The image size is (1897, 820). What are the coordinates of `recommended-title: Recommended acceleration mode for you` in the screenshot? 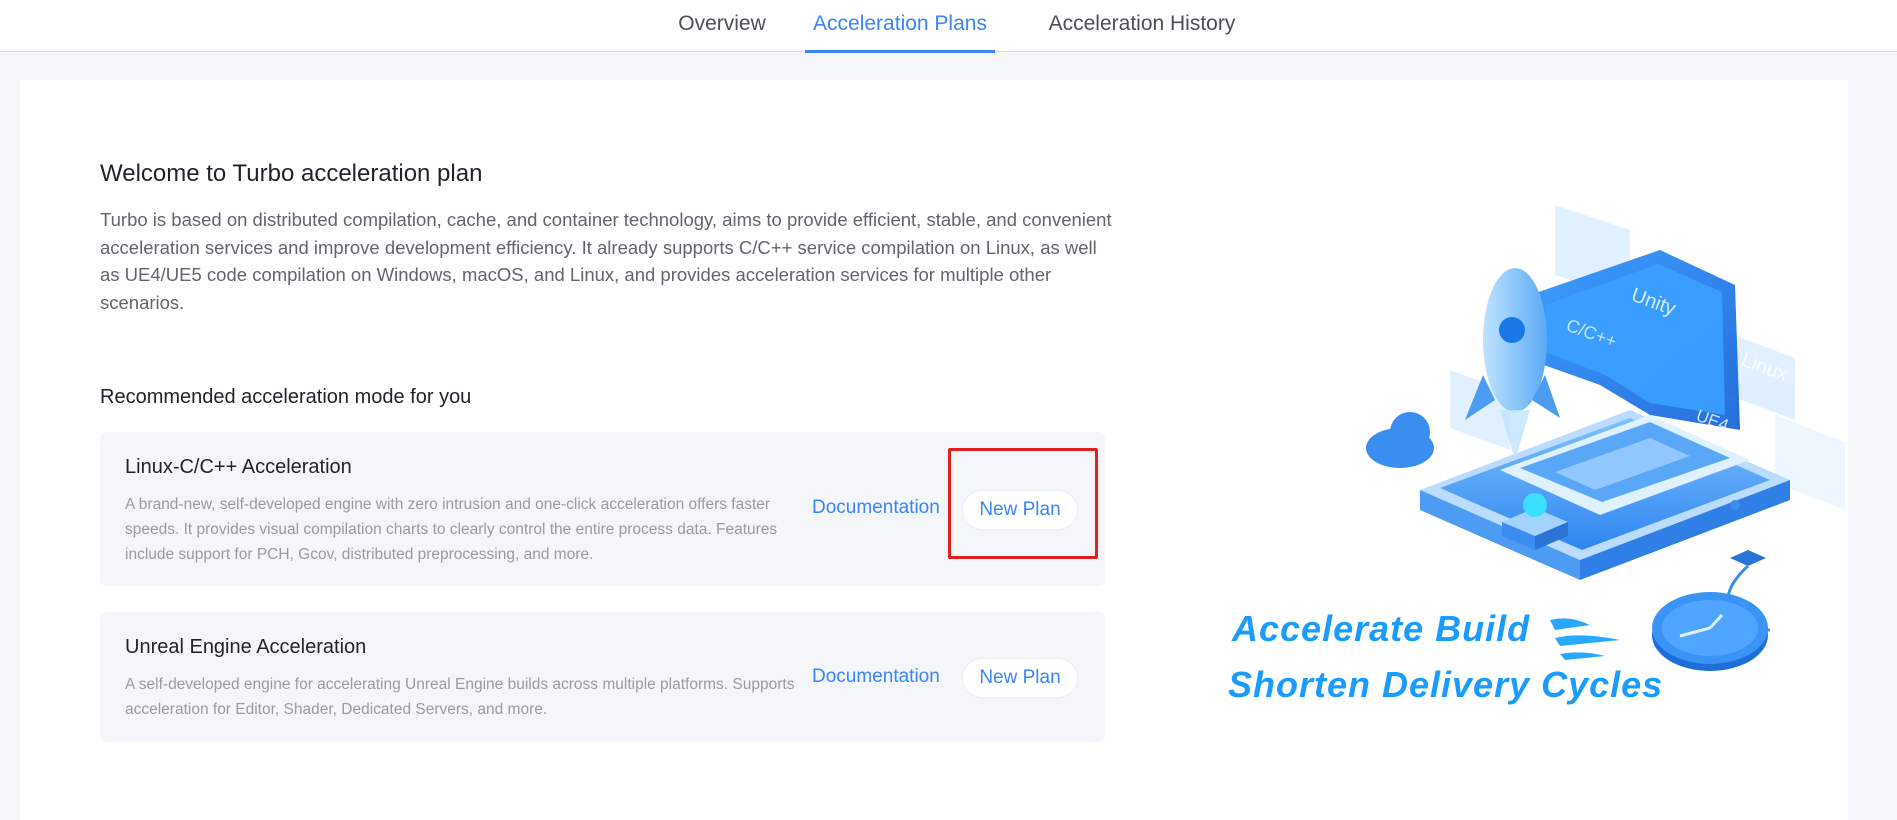 It's located at (286, 397).